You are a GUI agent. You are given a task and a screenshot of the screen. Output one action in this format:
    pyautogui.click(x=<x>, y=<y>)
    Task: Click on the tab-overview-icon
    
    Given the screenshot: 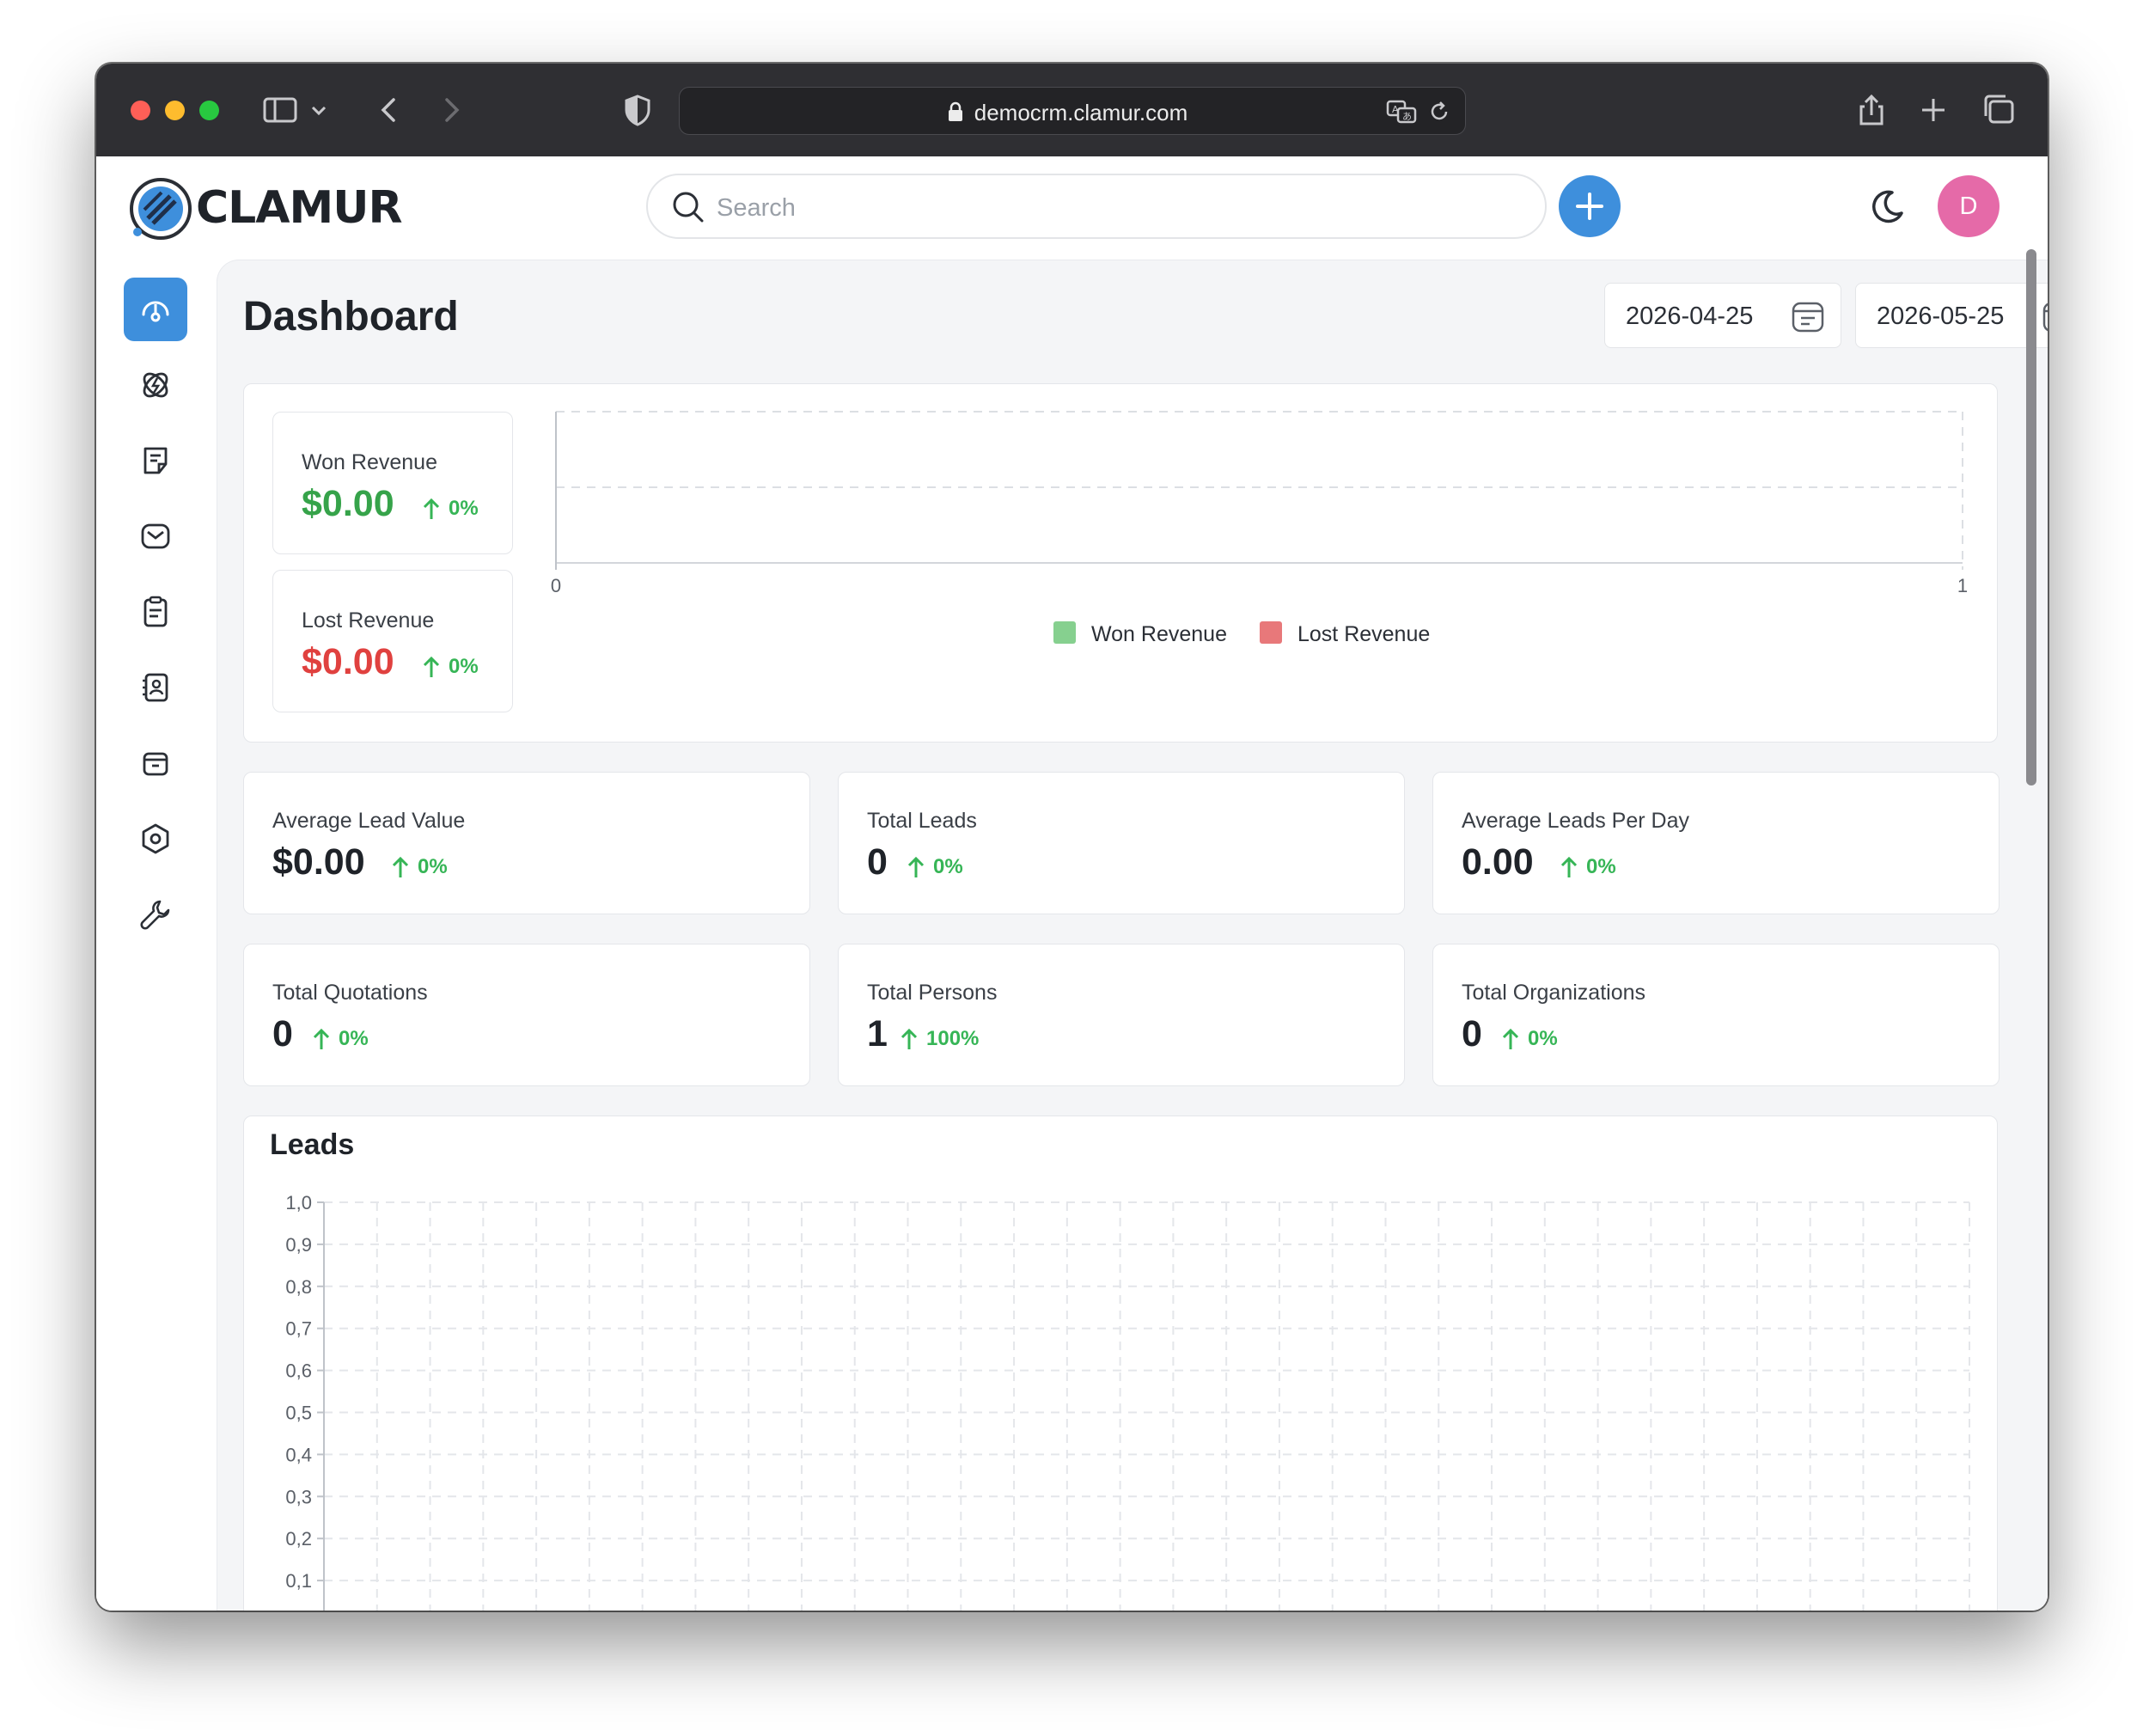 What is the action you would take?
    pyautogui.click(x=1998, y=110)
    